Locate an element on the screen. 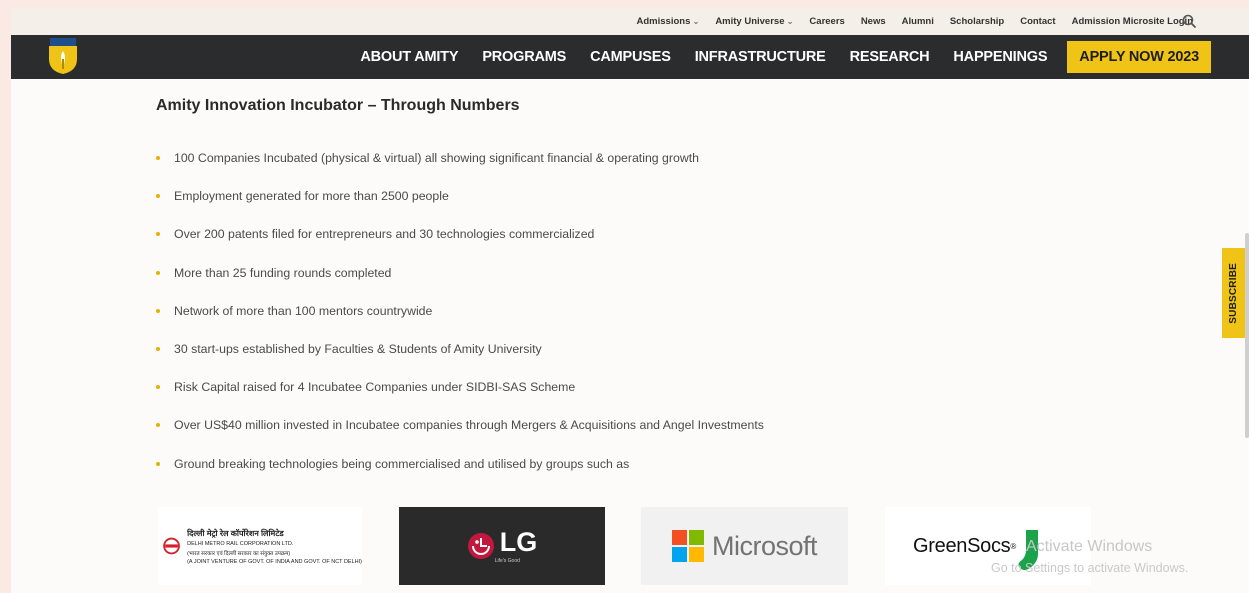  windows-activation-title: Activate Windows is located at coordinates (1089, 546).